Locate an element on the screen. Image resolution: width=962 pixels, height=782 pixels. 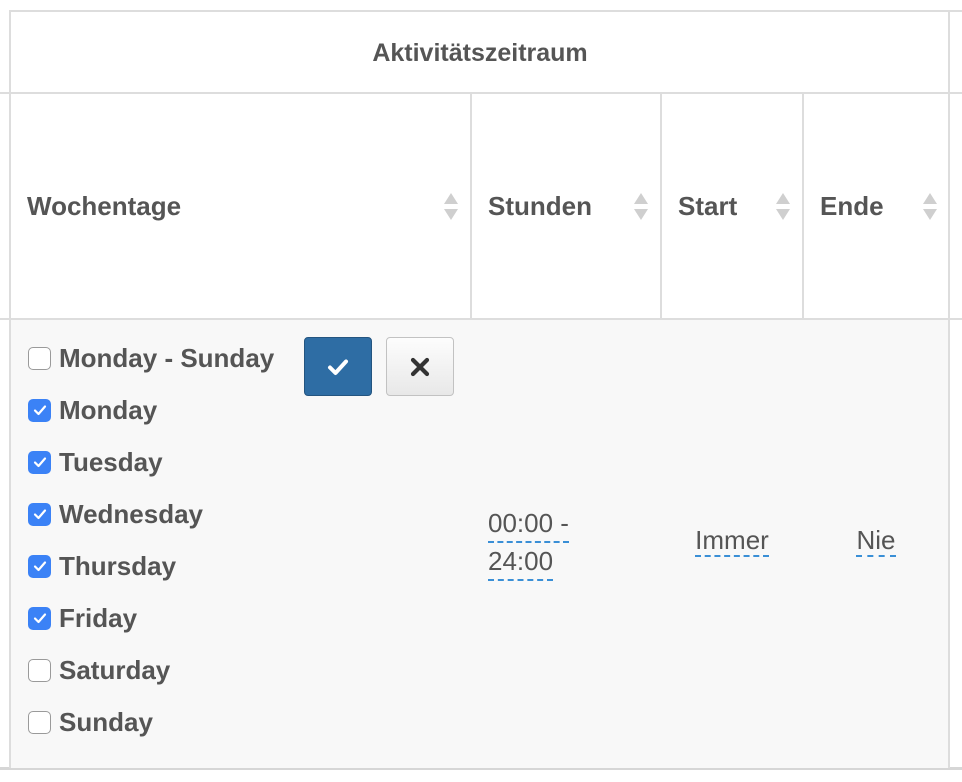
section-title: Aktivitätszeitraum is located at coordinates (480, 52).